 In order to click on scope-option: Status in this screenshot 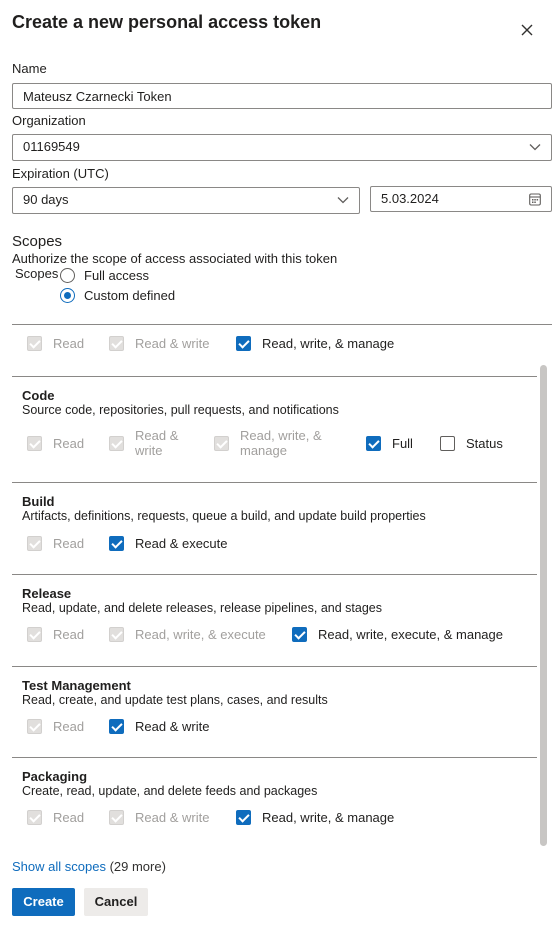, I will do `click(471, 443)`.